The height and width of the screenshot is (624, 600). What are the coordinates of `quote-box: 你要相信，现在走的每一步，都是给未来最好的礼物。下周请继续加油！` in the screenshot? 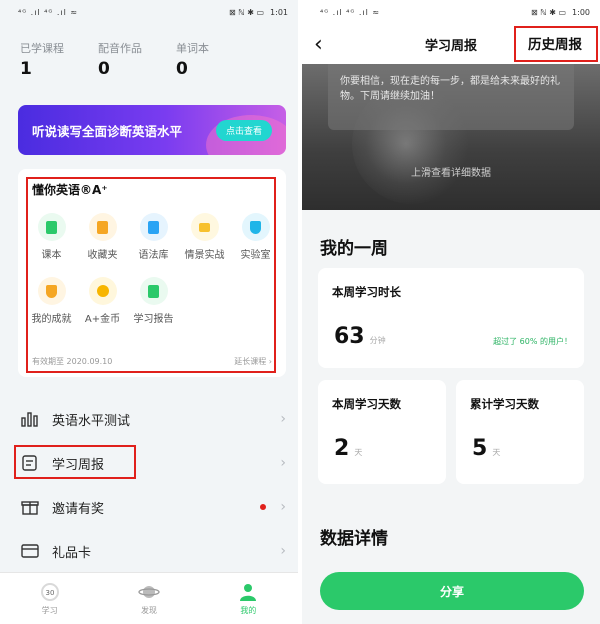 It's located at (451, 97).